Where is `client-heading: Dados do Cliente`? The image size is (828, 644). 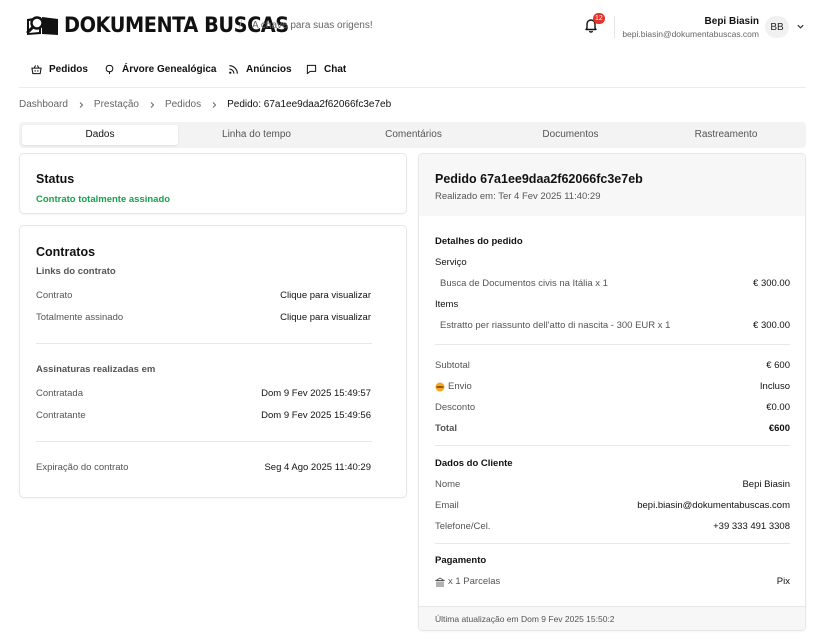 client-heading: Dados do Cliente is located at coordinates (474, 463).